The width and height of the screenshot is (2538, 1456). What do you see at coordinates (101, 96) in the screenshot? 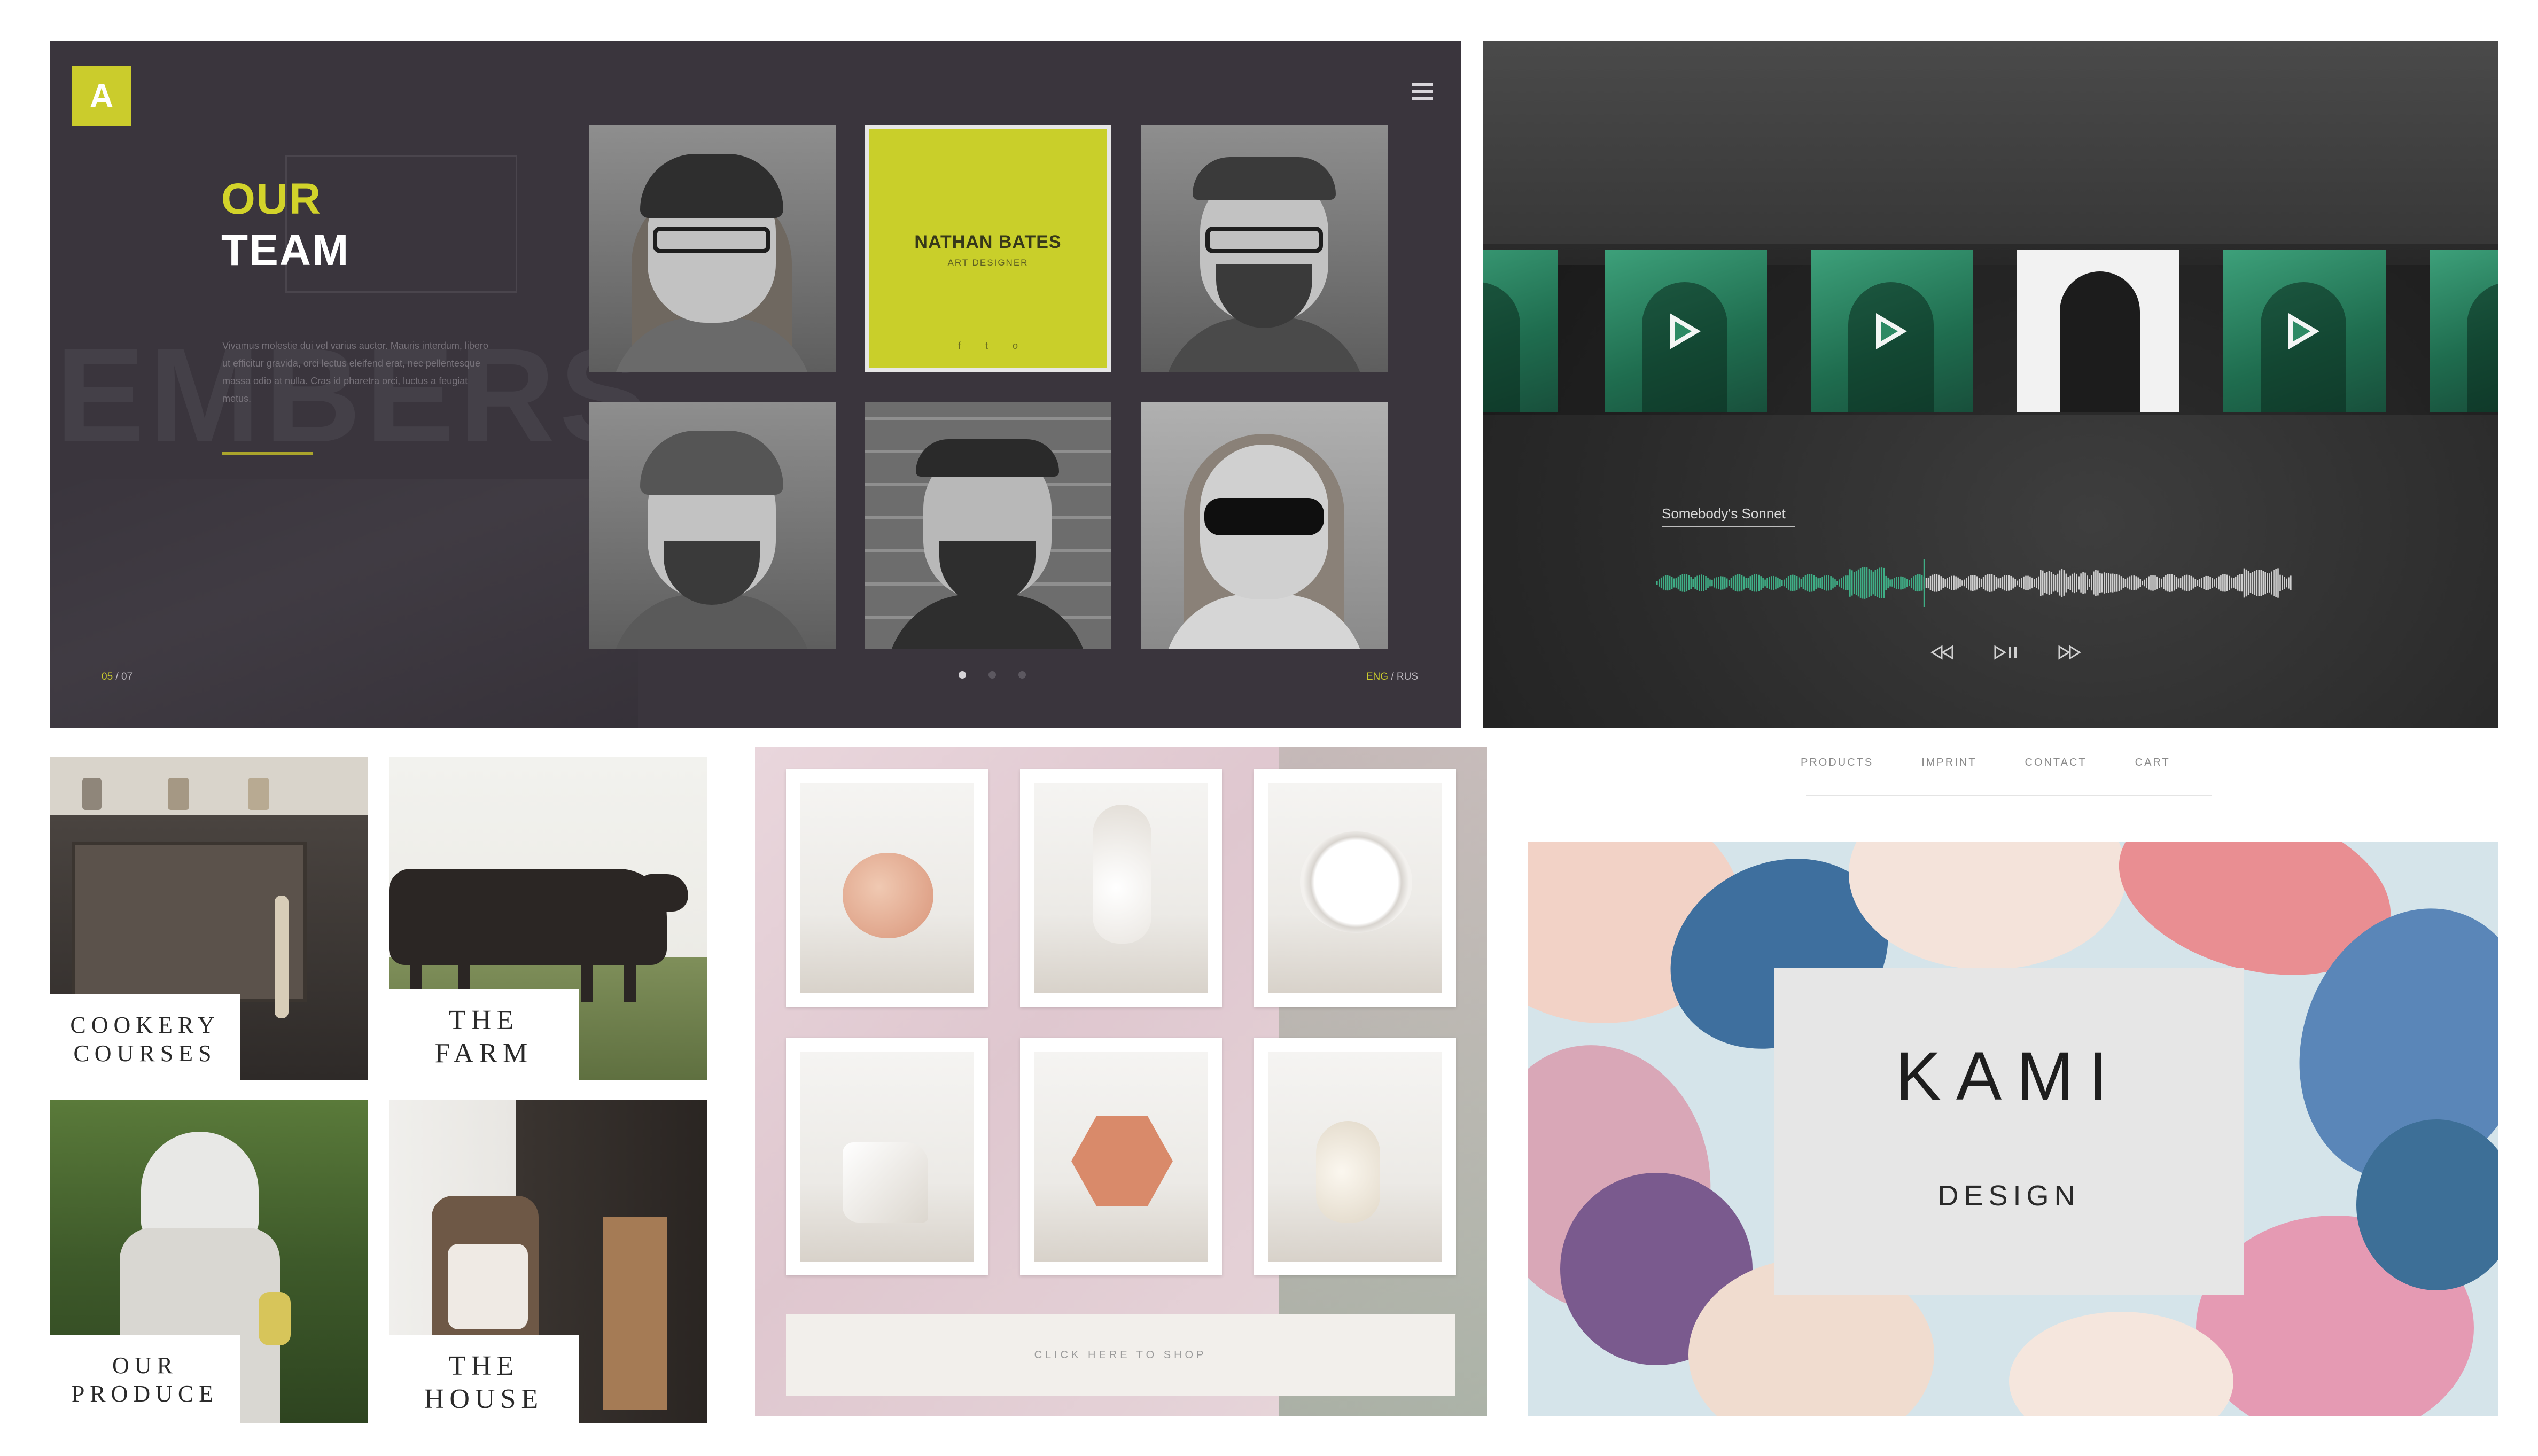
I see `logo: A` at bounding box center [101, 96].